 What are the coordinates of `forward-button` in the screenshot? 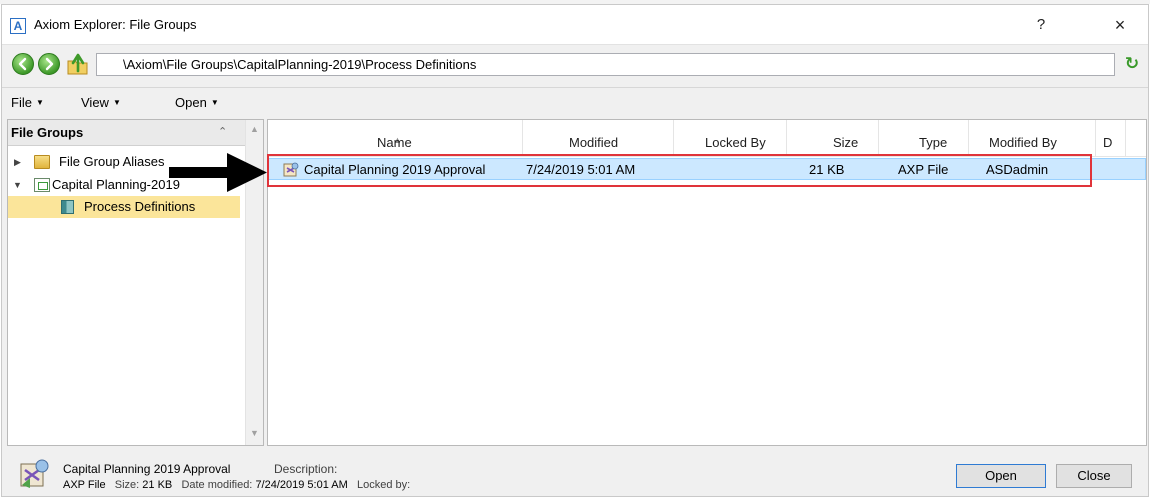 It's located at (49, 64).